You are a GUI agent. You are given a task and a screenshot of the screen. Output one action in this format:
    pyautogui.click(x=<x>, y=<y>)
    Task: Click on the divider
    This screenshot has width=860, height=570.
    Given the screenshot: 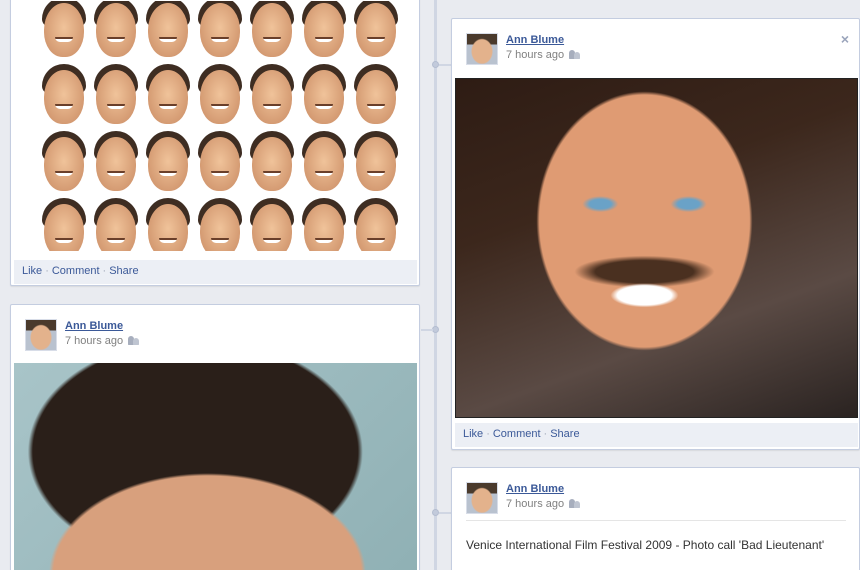 What is the action you would take?
    pyautogui.click(x=656, y=520)
    